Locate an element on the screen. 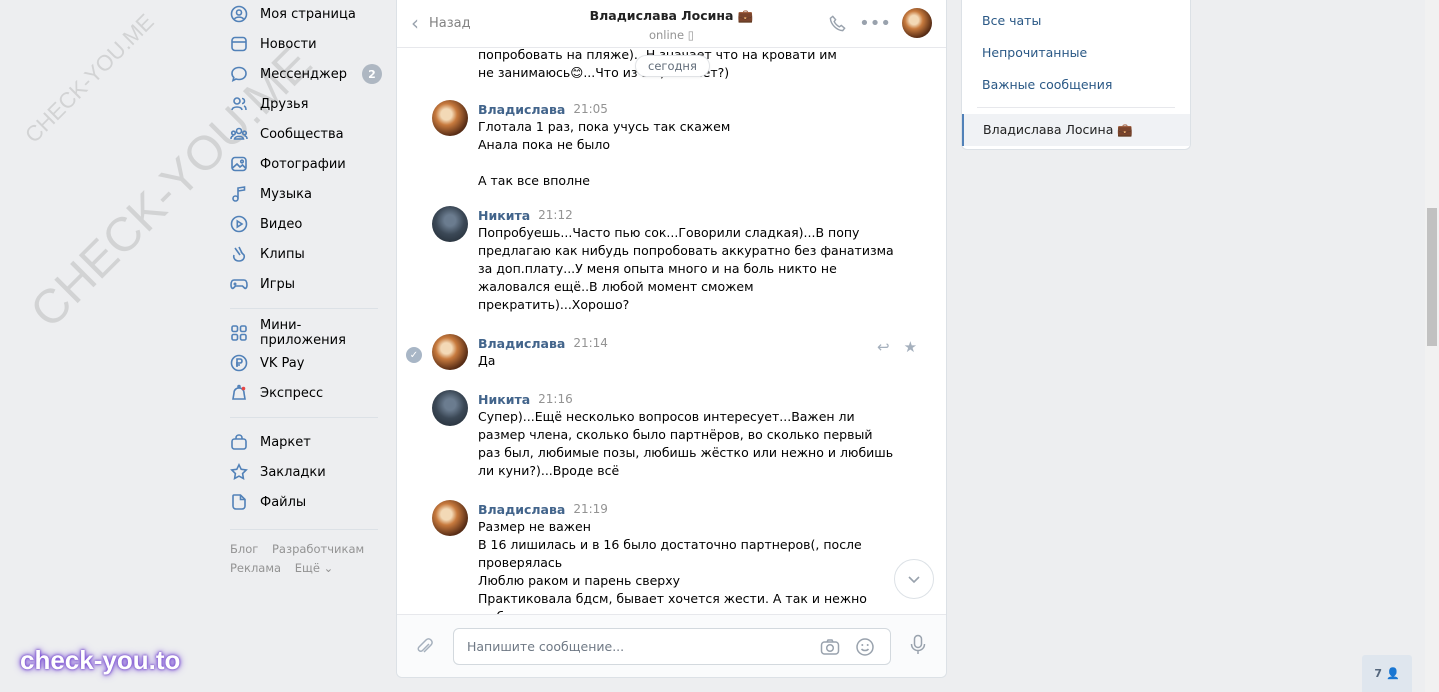 This screenshot has height=692, width=1439. online-friends-button: 7 👤 is located at coordinates (1387, 673).